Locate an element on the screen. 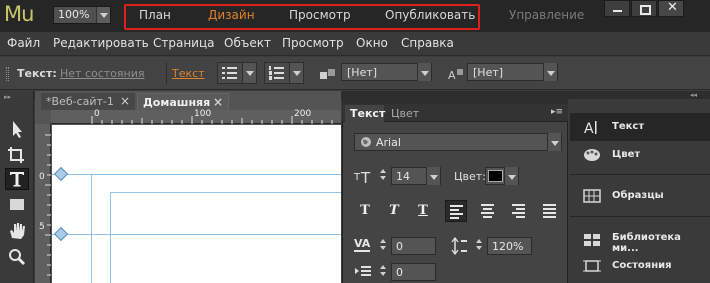 This screenshot has height=283, width=710. close-button: ✕ is located at coordinates (671, 8).